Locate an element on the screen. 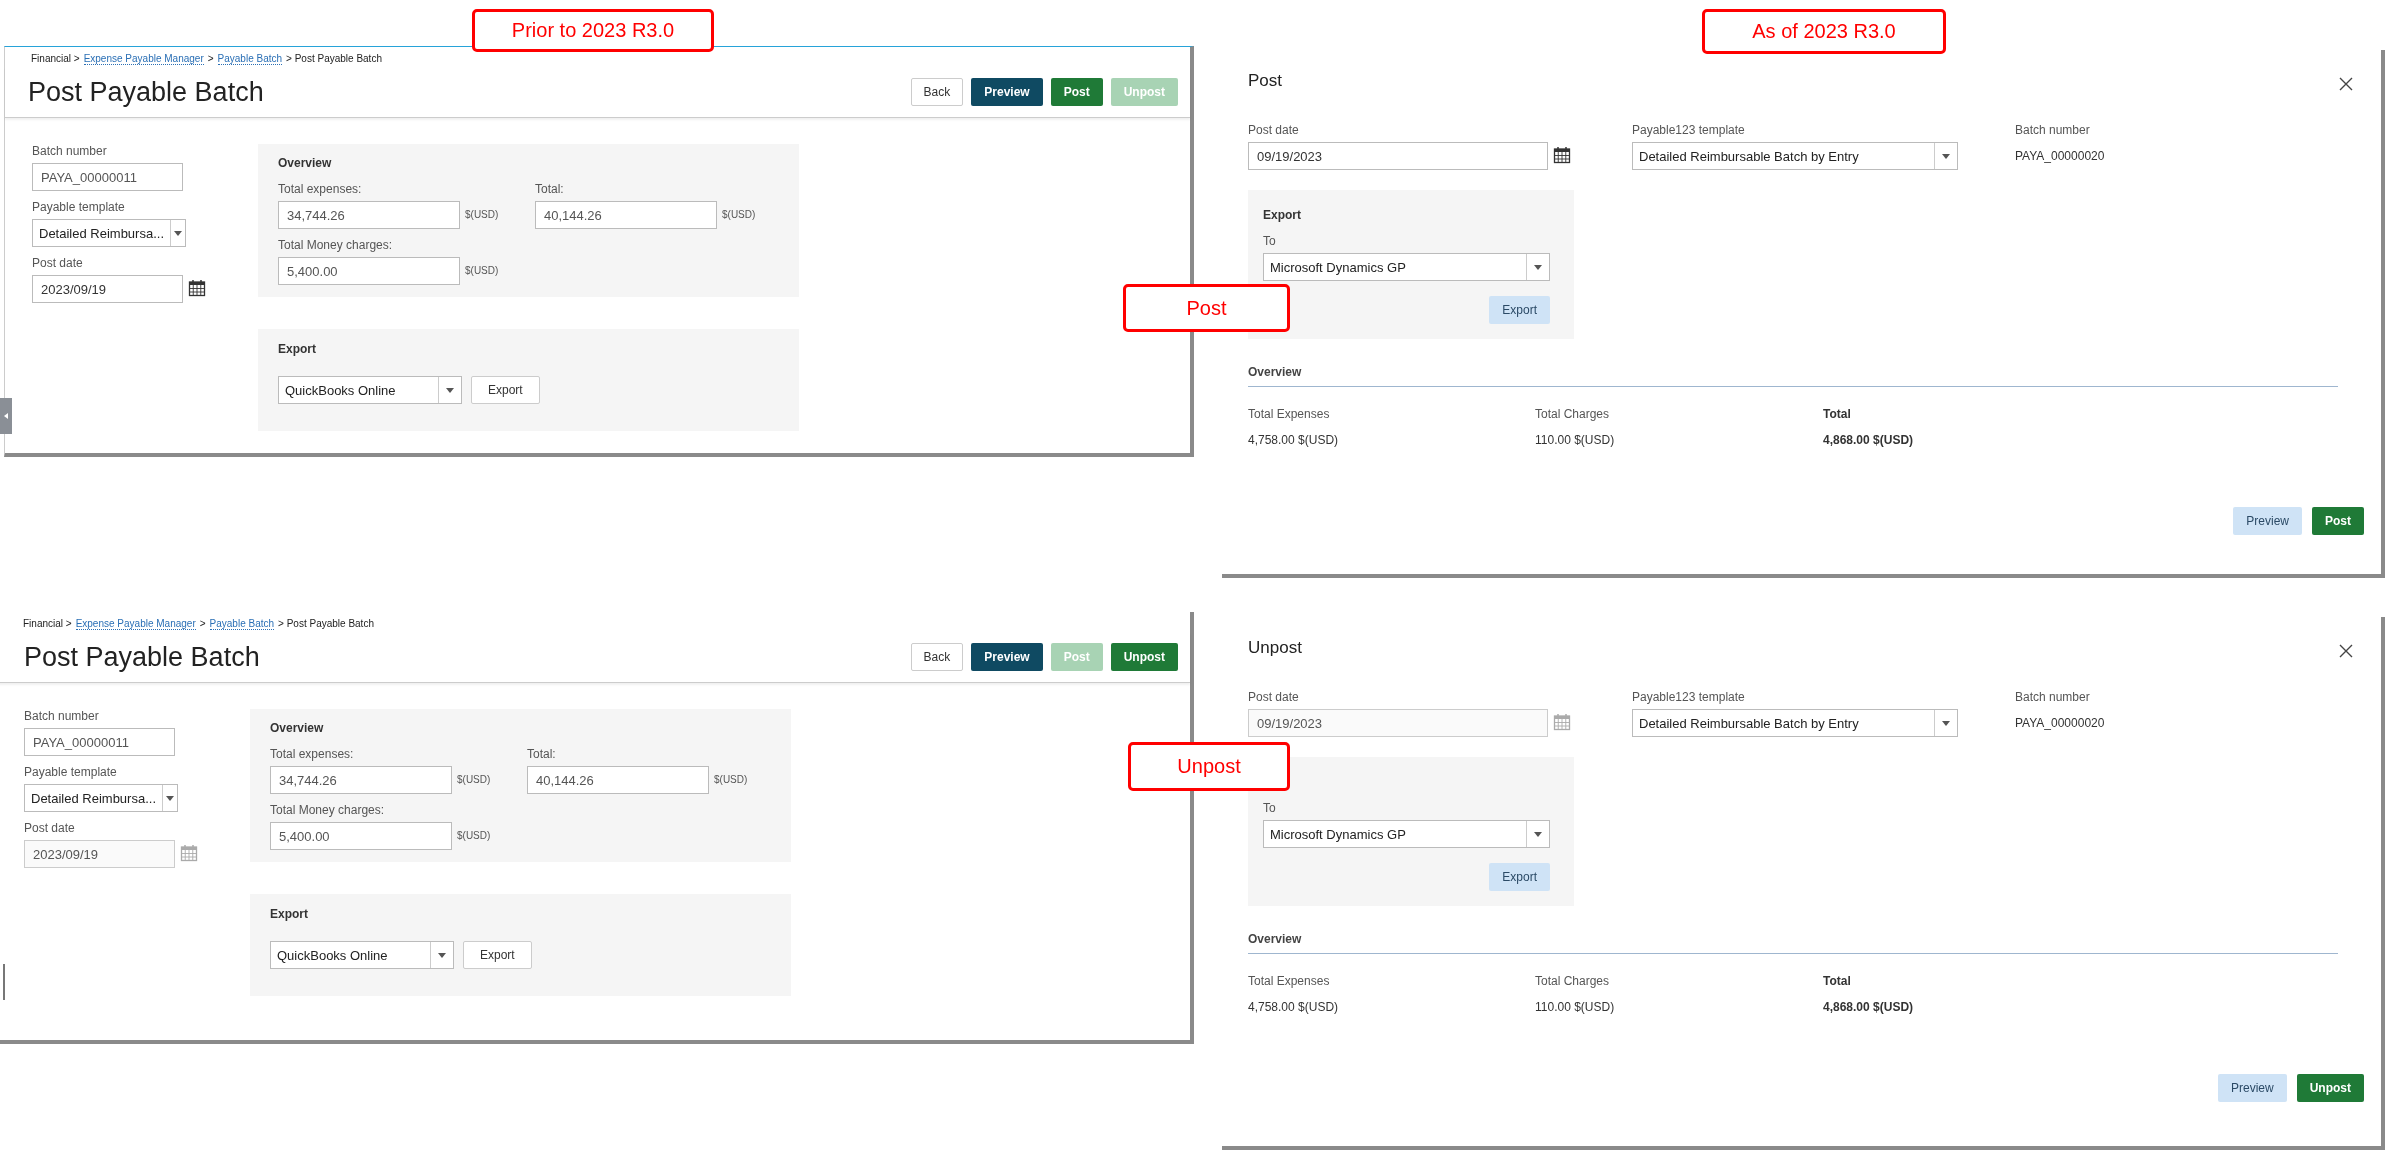 This screenshot has height=1152, width=2390. collapse-handle is located at coordinates (4, 982).